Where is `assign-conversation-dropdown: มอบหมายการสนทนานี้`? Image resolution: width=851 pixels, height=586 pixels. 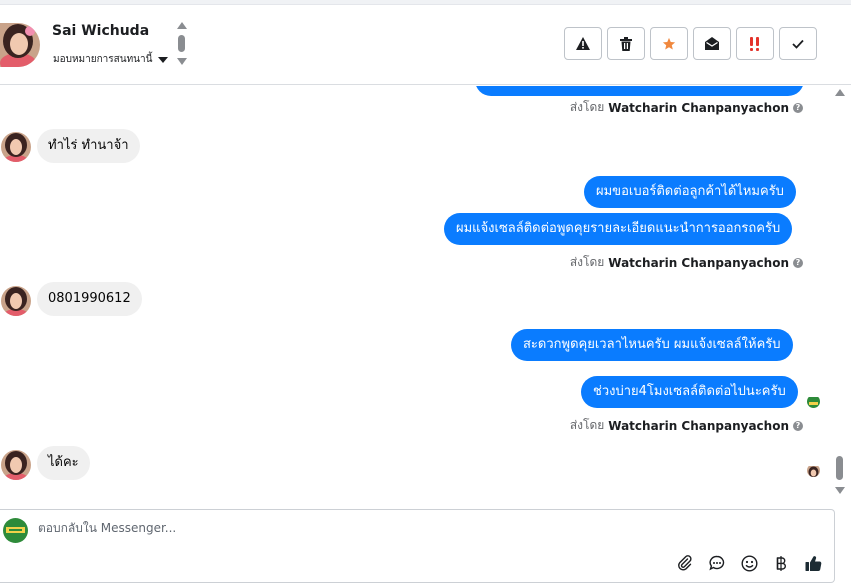
assign-conversation-dropdown: มอบหมายการสนทนานี้ is located at coordinates (111, 59).